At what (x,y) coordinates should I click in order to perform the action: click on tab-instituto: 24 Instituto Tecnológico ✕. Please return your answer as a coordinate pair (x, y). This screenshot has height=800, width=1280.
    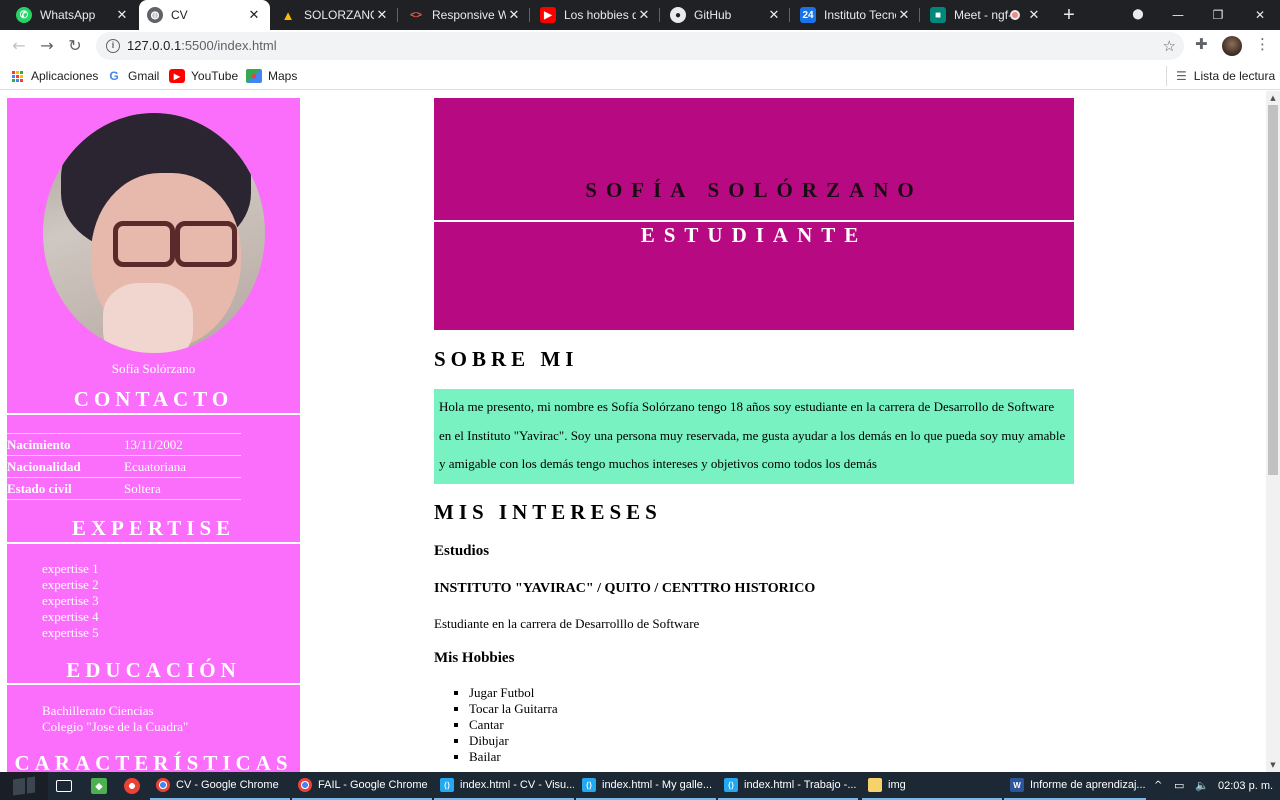
    Looking at the image, I should click on (856, 15).